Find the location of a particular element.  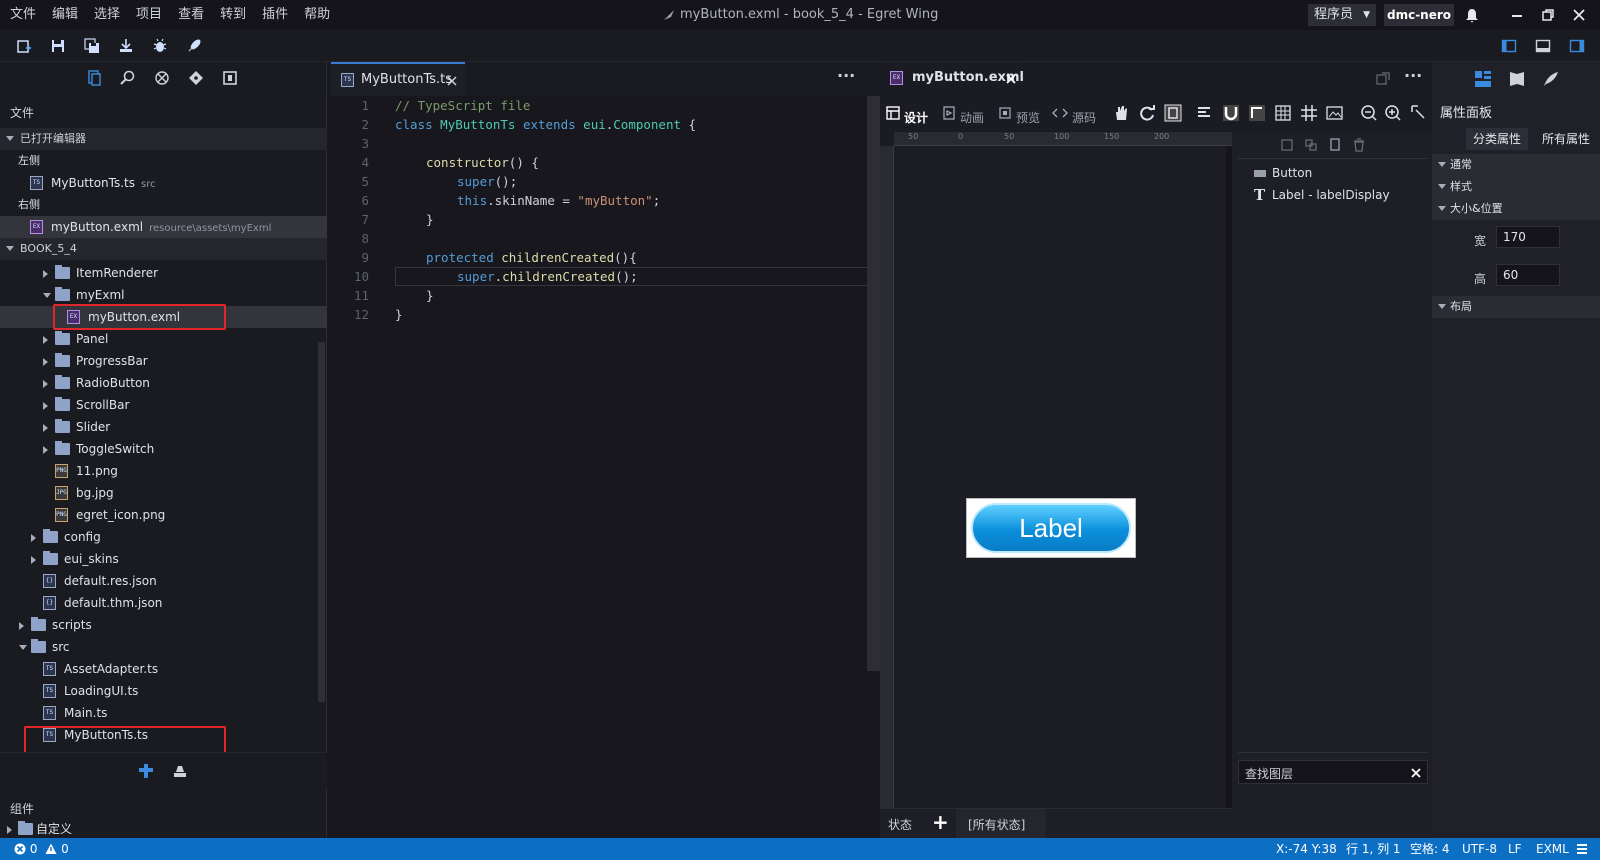

toggle-left-panel-icon is located at coordinates (1509, 46).